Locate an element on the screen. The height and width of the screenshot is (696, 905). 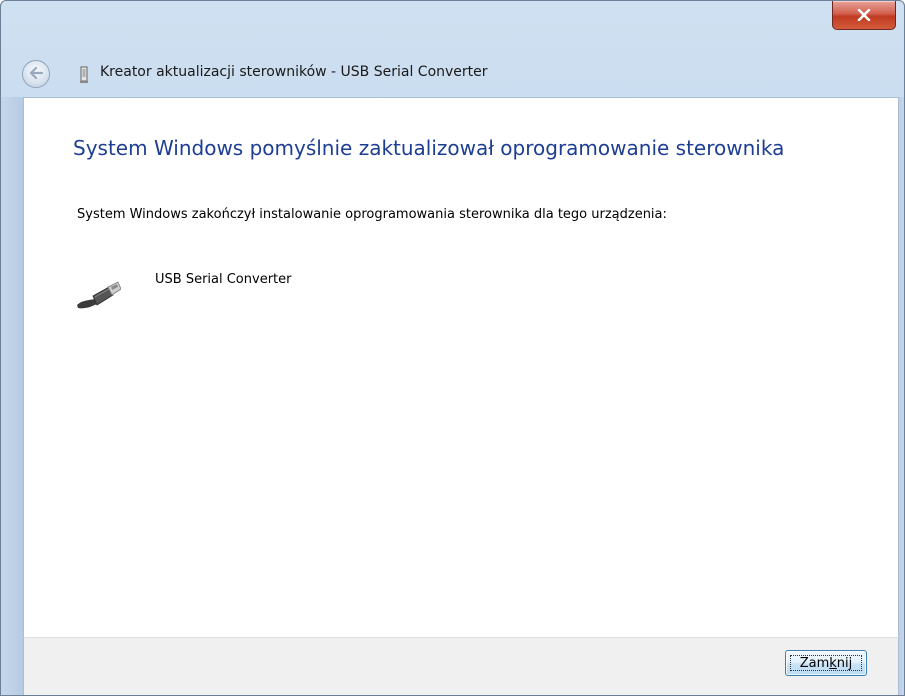
close-icon is located at coordinates (864, 15).